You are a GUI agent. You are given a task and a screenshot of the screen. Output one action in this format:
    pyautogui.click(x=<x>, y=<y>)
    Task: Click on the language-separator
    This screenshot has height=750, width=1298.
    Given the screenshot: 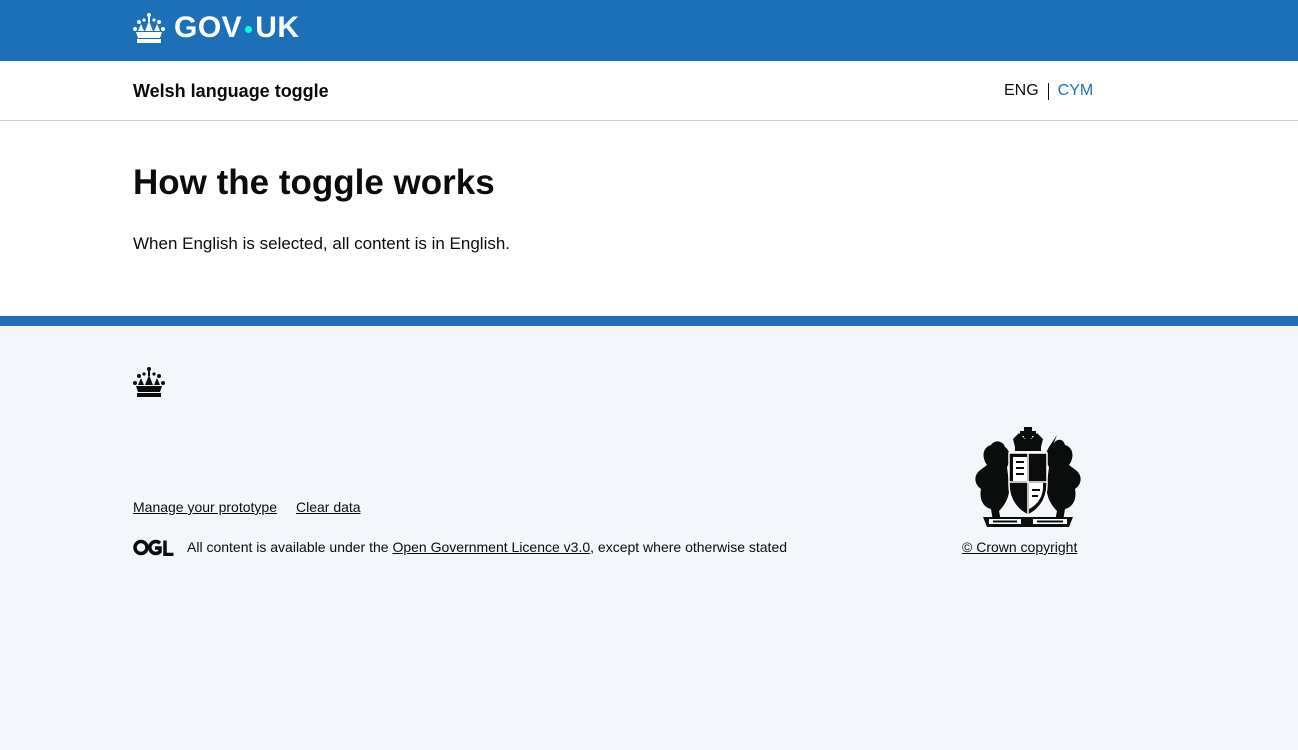 What is the action you would take?
    pyautogui.click(x=1048, y=91)
    